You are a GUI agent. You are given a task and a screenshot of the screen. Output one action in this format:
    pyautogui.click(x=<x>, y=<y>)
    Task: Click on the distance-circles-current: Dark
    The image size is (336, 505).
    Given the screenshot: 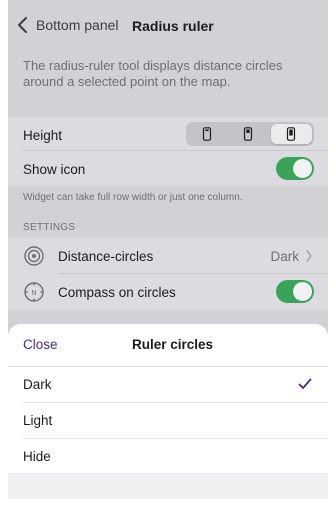 What is the action you would take?
    pyautogui.click(x=284, y=256)
    